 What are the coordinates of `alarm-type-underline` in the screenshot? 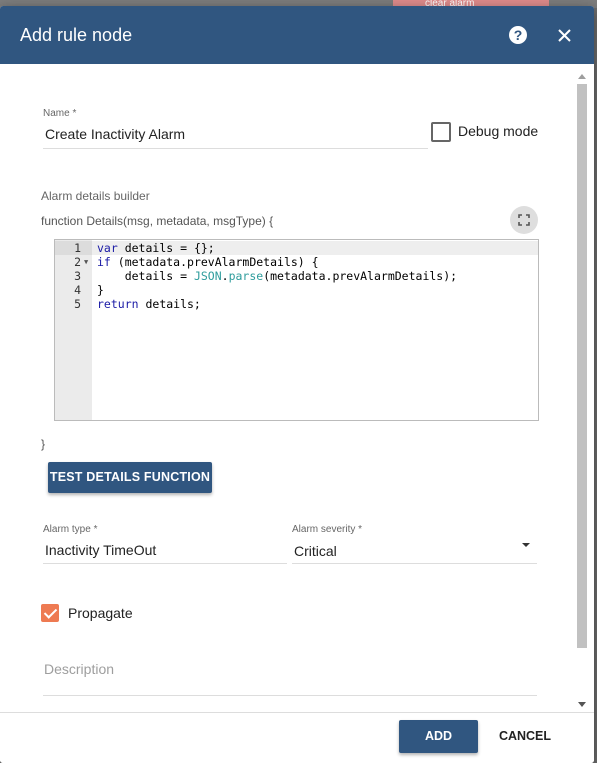 It's located at (165, 563).